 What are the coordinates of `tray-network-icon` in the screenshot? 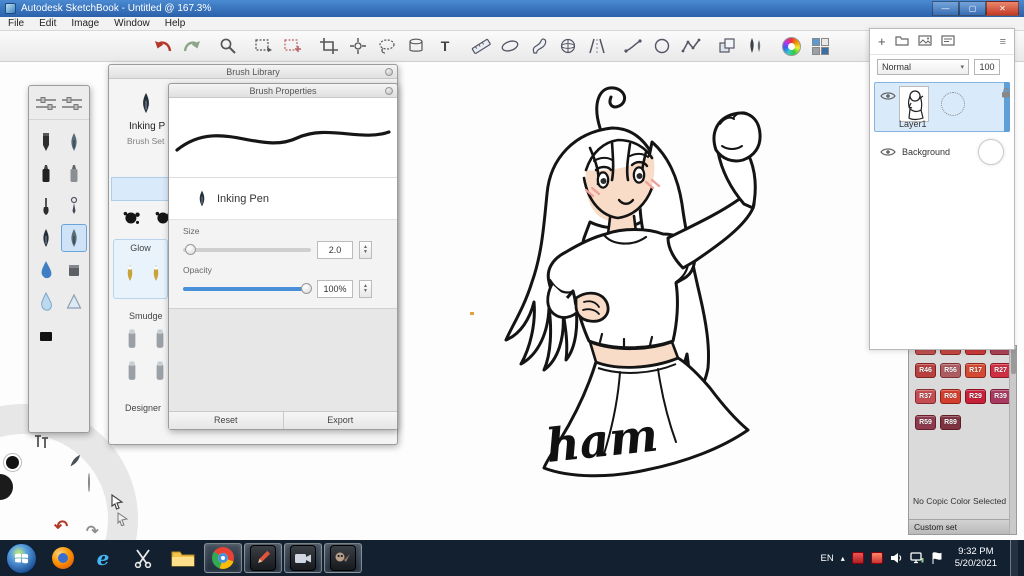 It's located at (917, 558).